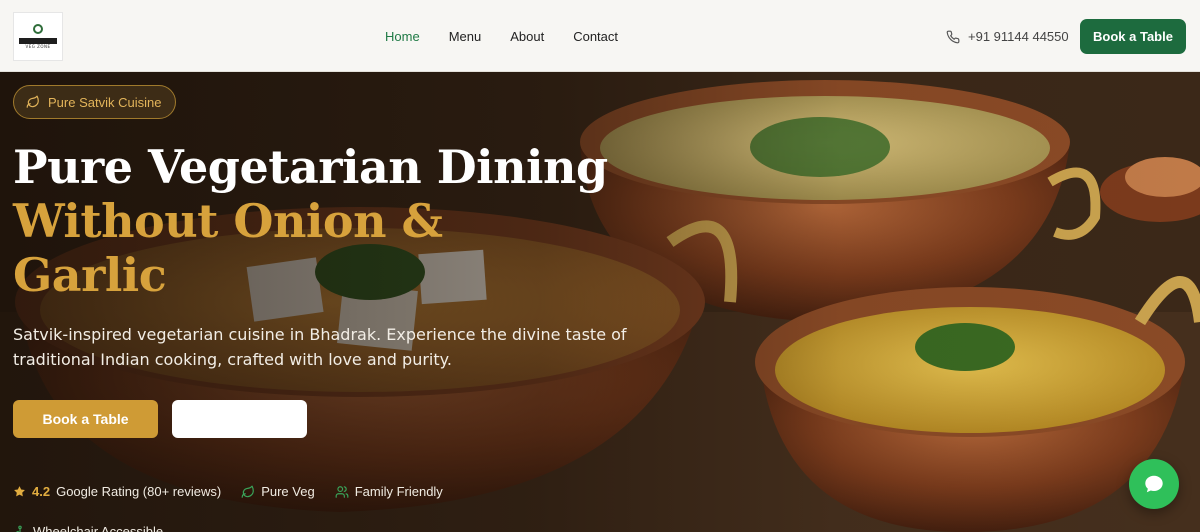 This screenshot has height=532, width=1200. I want to click on feature-pure-veg: Pure Veg, so click(278, 491).